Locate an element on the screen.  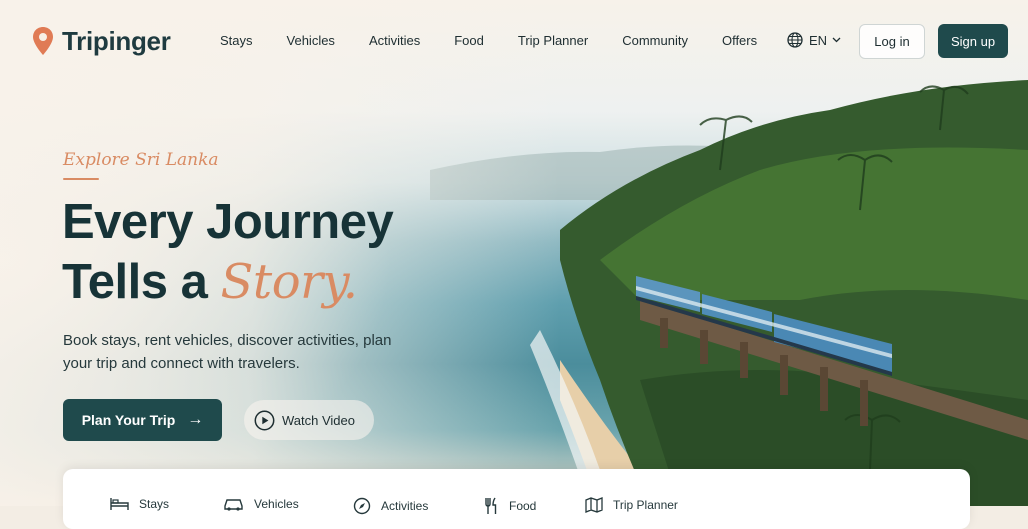
eyebrow-underline is located at coordinates (81, 179).